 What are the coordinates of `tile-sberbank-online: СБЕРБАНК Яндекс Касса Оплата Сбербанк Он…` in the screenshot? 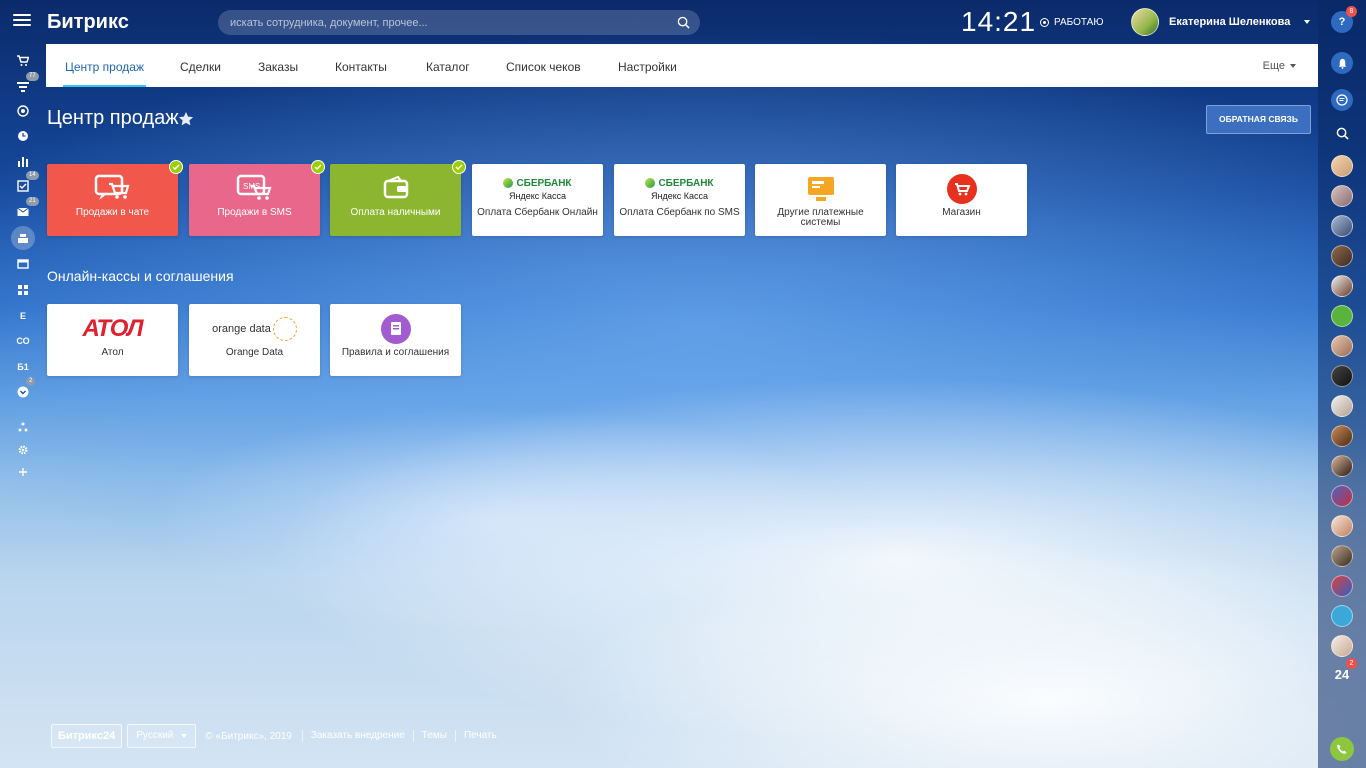 It's located at (537, 200).